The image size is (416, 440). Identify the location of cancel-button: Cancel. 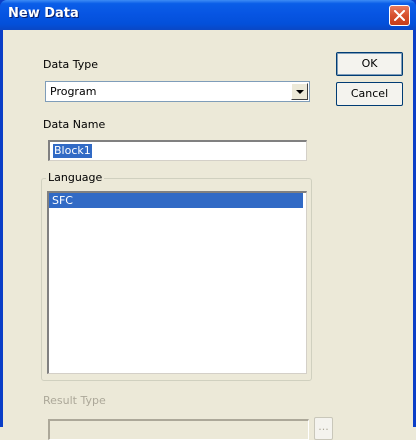
(369, 94).